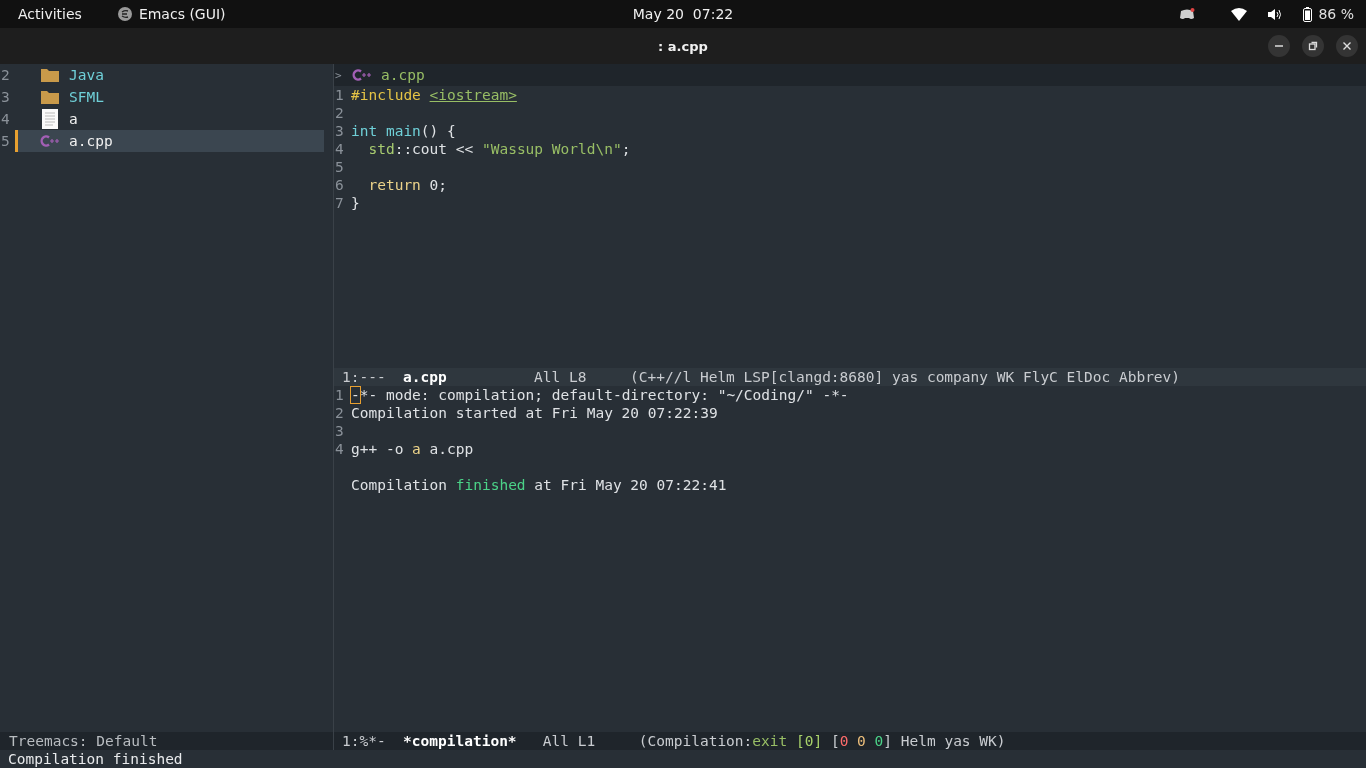  What do you see at coordinates (499, 149) in the screenshot?
I see `code-line: std::cout << "Wassup World\n";` at bounding box center [499, 149].